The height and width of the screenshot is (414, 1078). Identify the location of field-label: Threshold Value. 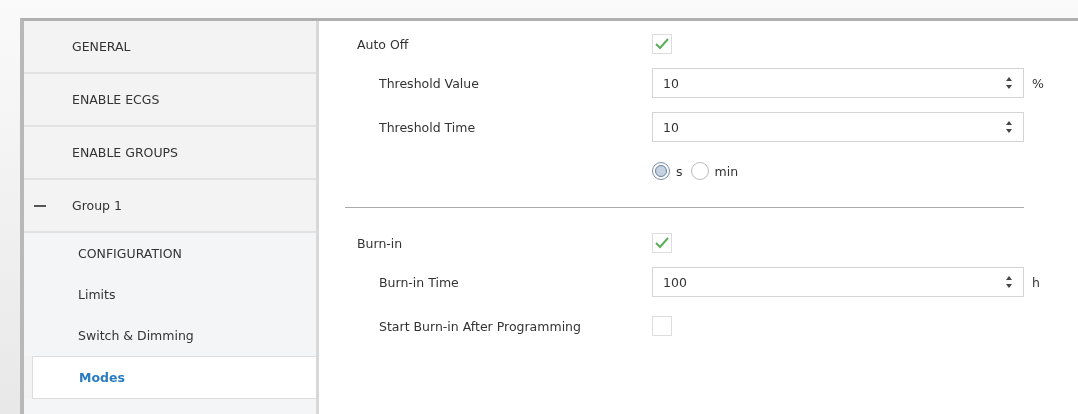
(429, 83).